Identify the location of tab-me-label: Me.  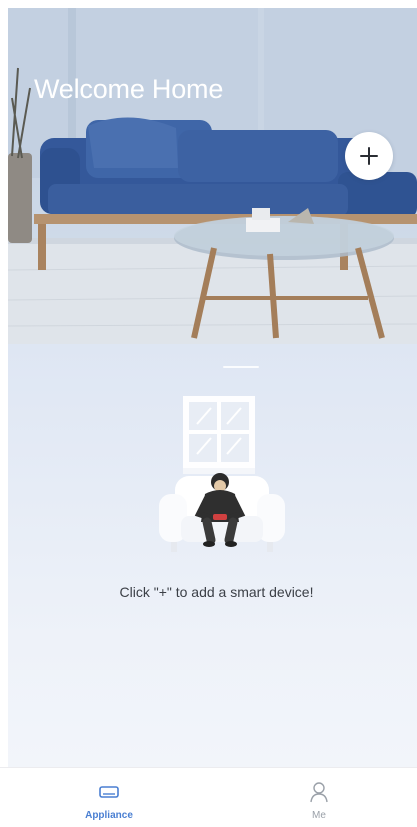
(319, 815).